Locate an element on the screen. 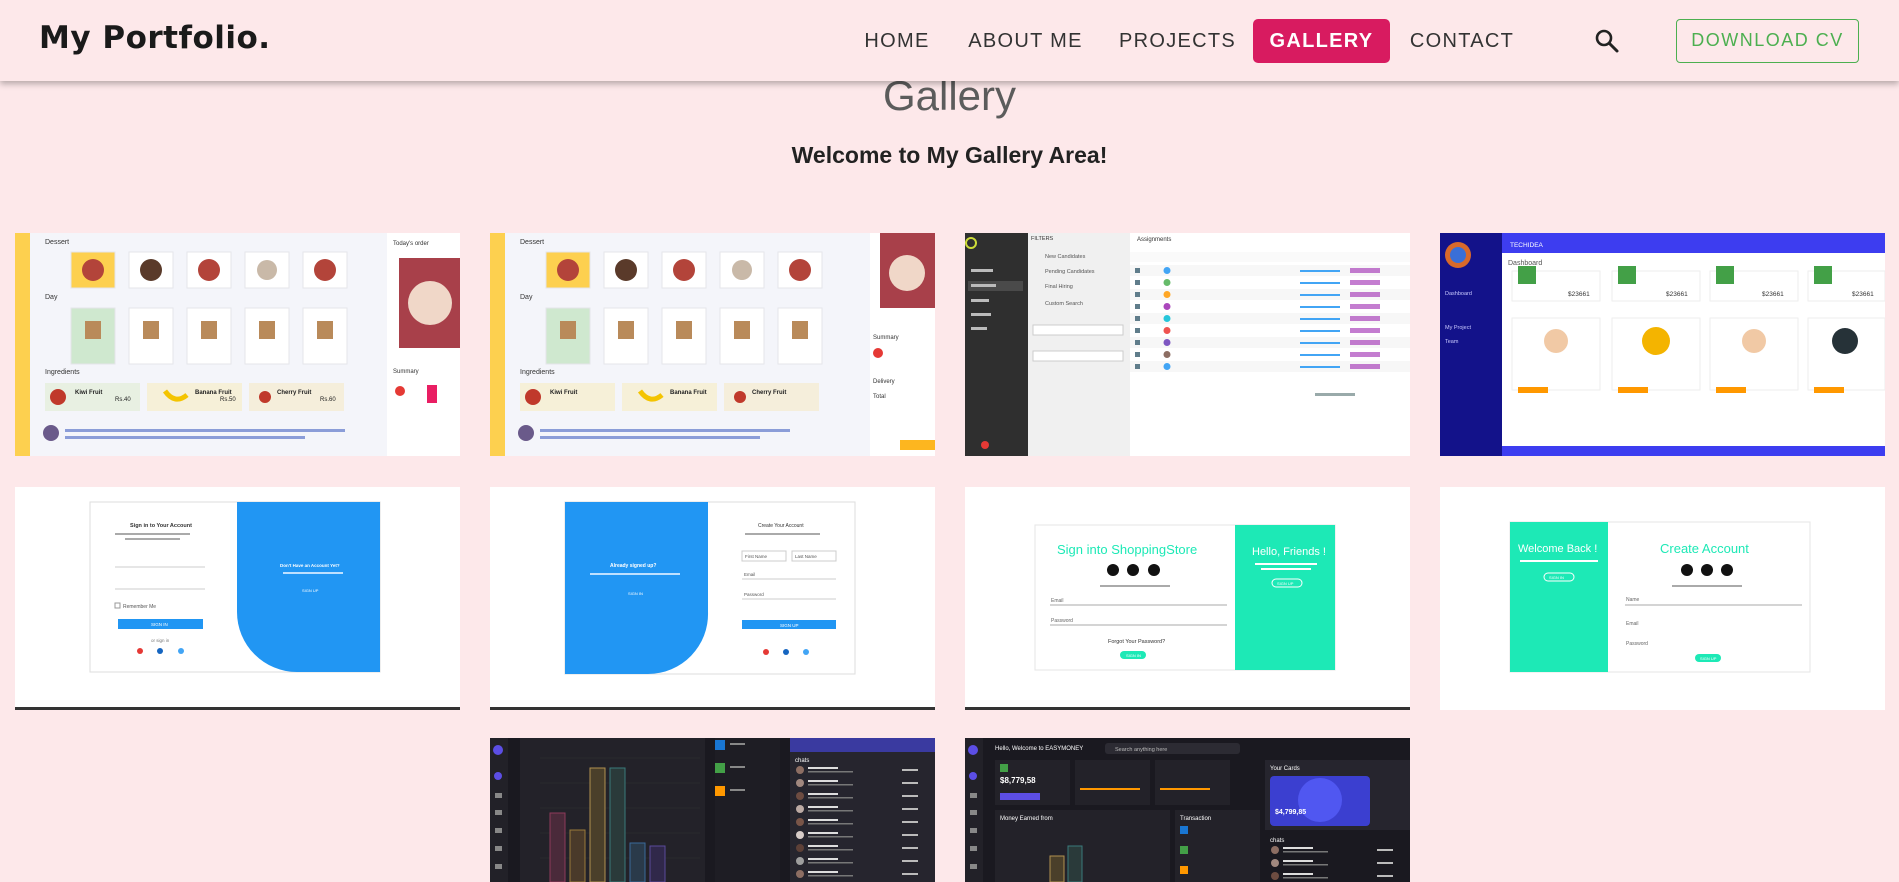 Image resolution: width=1899 pixels, height=882 pixels. svg-text: Custom Search is located at coordinates (1064, 304).